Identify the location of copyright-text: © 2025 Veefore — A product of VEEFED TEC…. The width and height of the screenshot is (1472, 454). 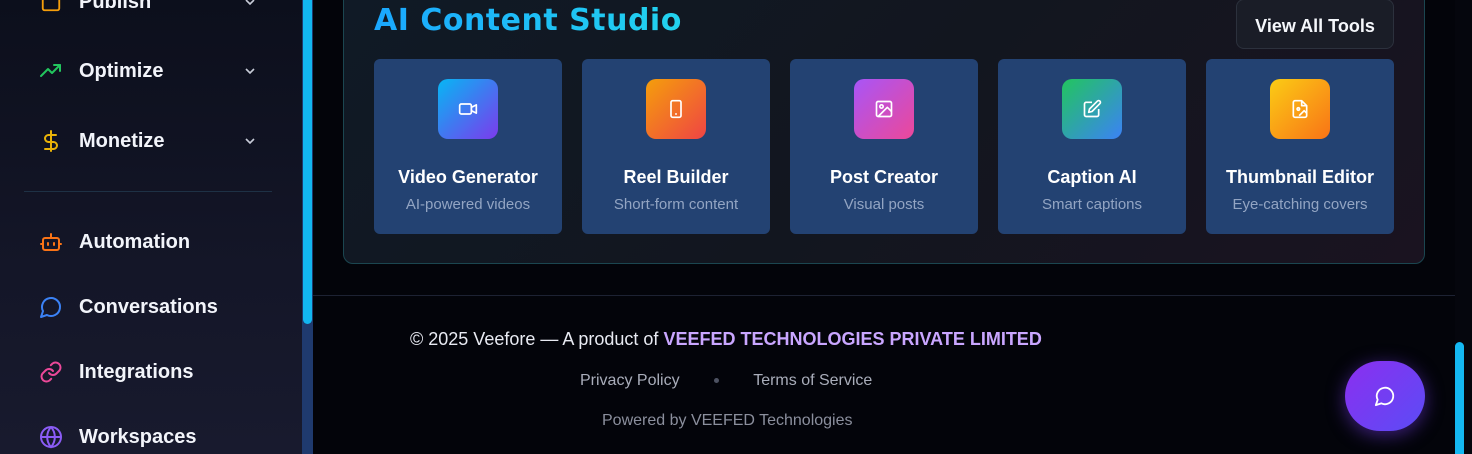
(726, 339).